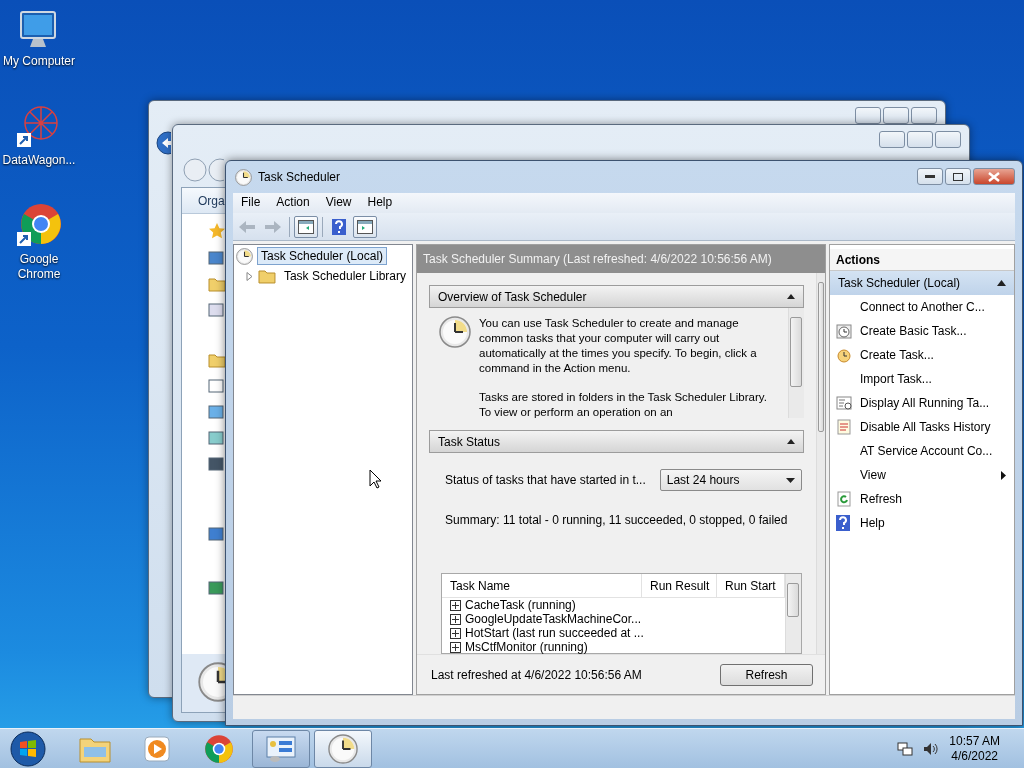 The image size is (1024, 768). What do you see at coordinates (247, 226) in the screenshot?
I see `back-arrow-icon` at bounding box center [247, 226].